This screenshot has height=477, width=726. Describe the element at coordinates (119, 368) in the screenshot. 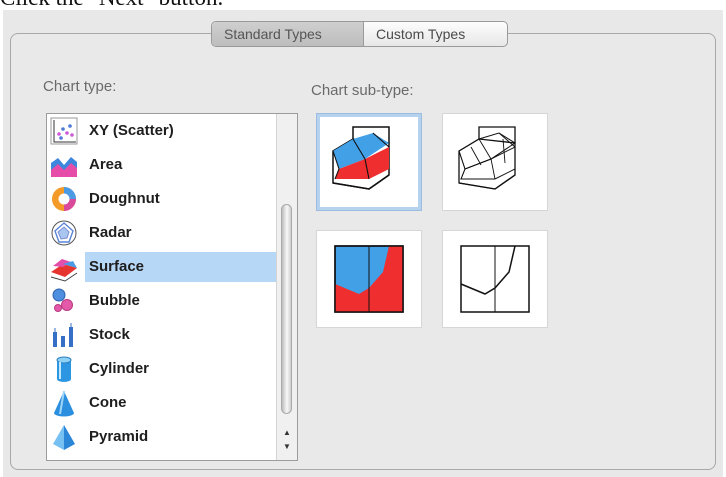

I see `list-item-label: Cylinder` at that location.